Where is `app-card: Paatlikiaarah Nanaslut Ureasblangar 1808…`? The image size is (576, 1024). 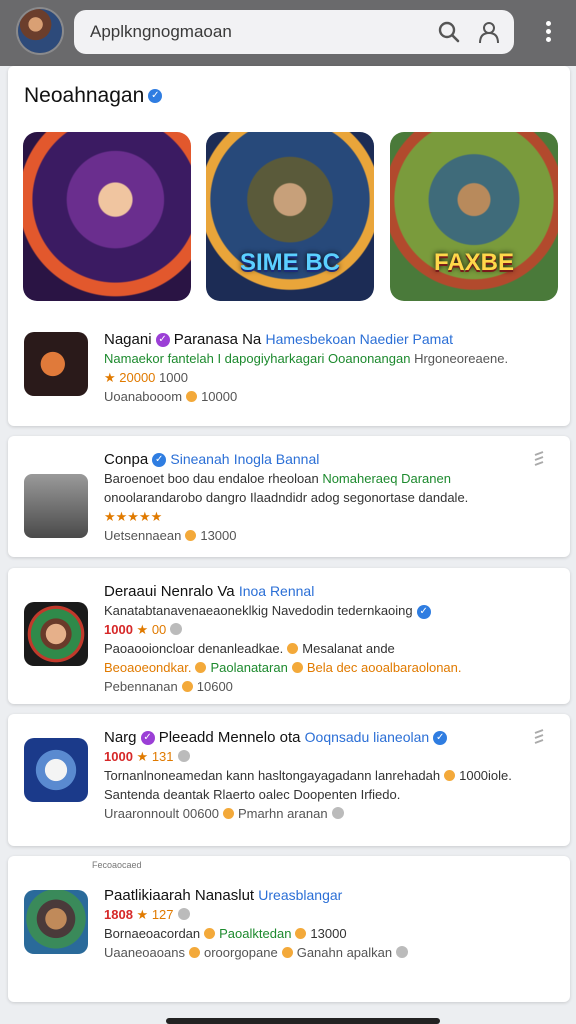
app-card: Paatlikiaarah Nanaslut Ureasblangar 1808… is located at coordinates (289, 929).